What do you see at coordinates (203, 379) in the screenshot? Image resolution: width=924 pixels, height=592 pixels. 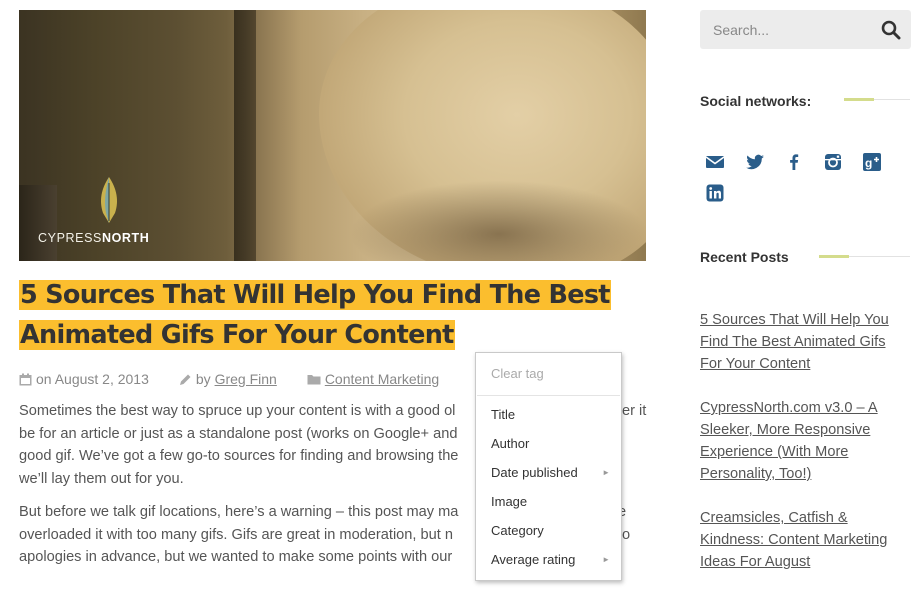 I see `post-by-label: by` at bounding box center [203, 379].